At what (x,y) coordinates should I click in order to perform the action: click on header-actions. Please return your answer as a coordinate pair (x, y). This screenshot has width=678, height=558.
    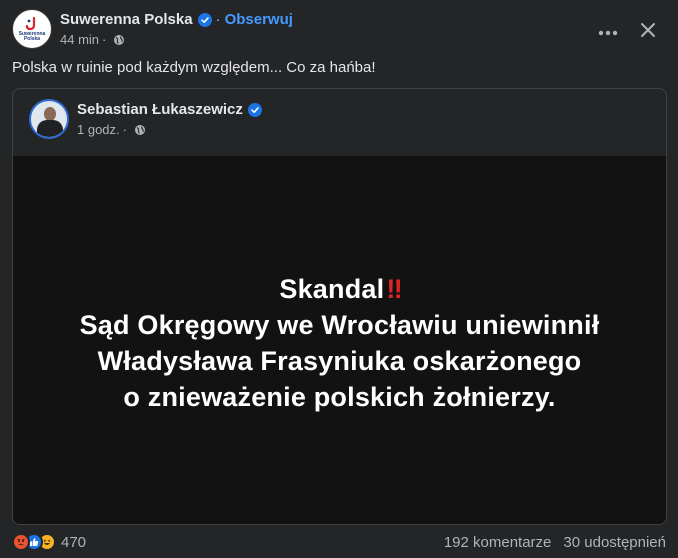
    Looking at the image, I should click on (628, 32).